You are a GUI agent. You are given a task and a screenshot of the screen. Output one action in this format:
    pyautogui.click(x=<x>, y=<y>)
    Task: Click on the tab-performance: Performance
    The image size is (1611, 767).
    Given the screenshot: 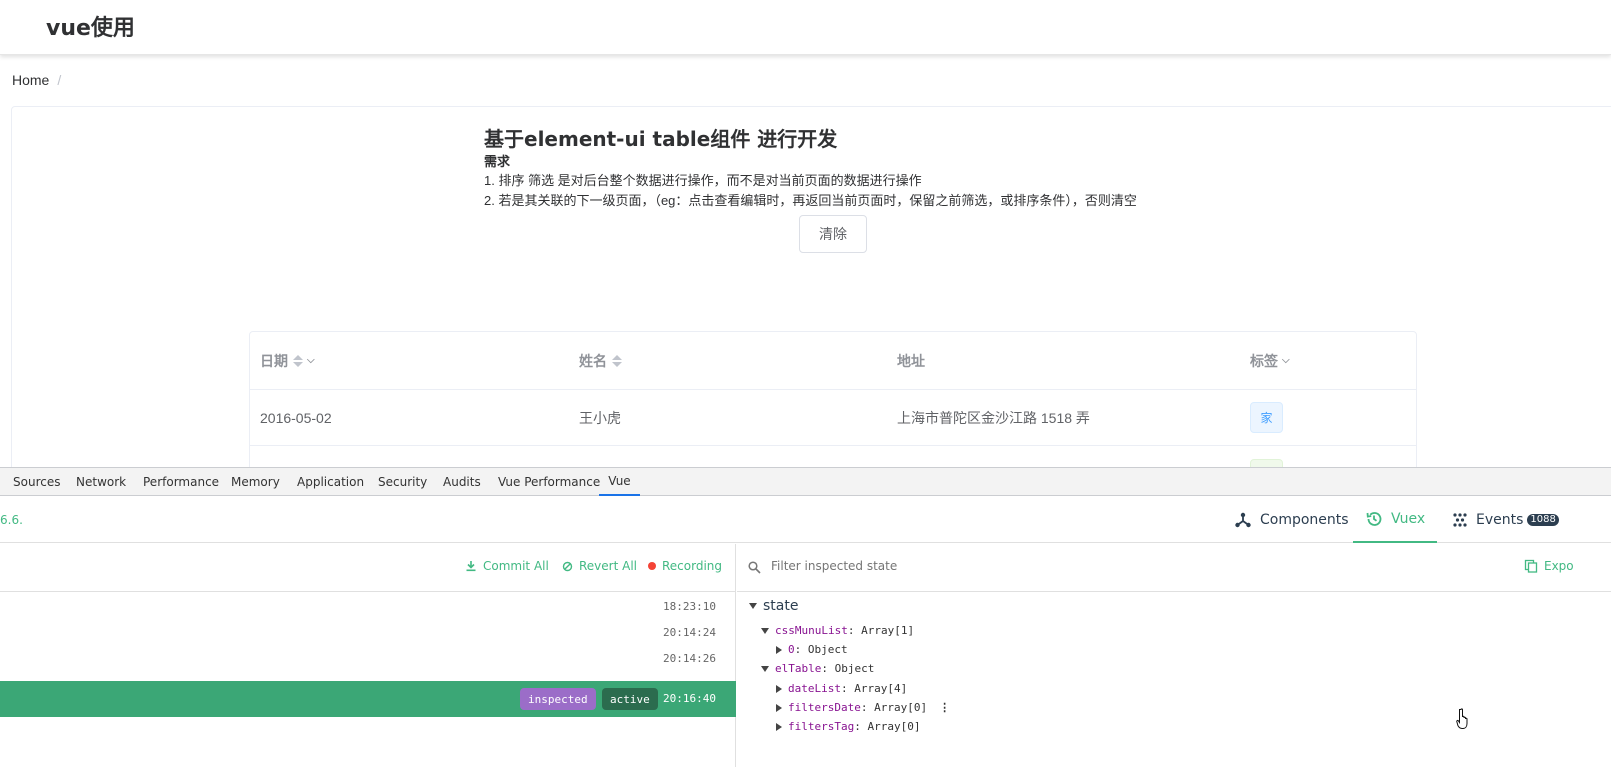 What is the action you would take?
    pyautogui.click(x=181, y=482)
    